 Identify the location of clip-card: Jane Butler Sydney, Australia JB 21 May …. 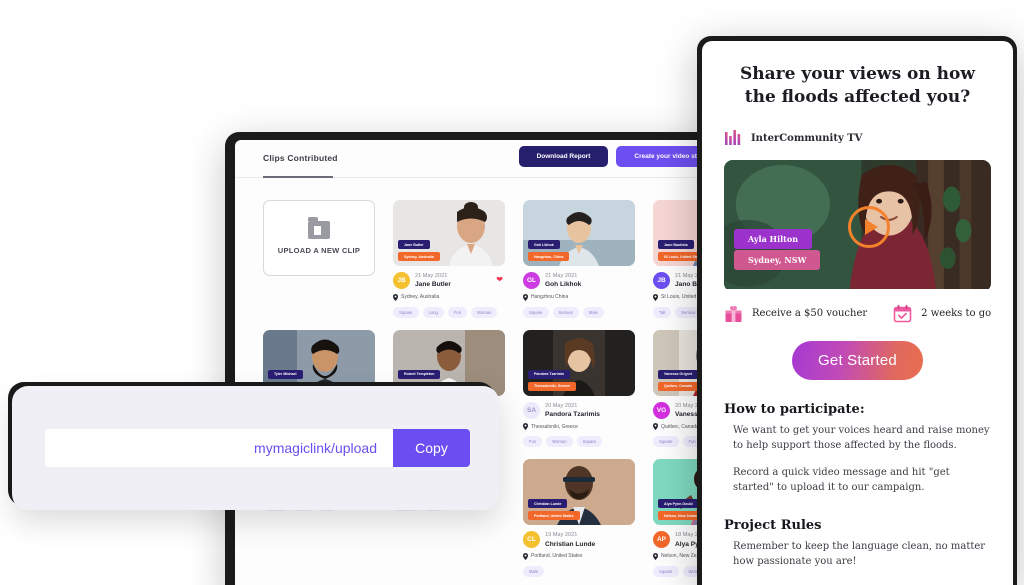
(449, 259).